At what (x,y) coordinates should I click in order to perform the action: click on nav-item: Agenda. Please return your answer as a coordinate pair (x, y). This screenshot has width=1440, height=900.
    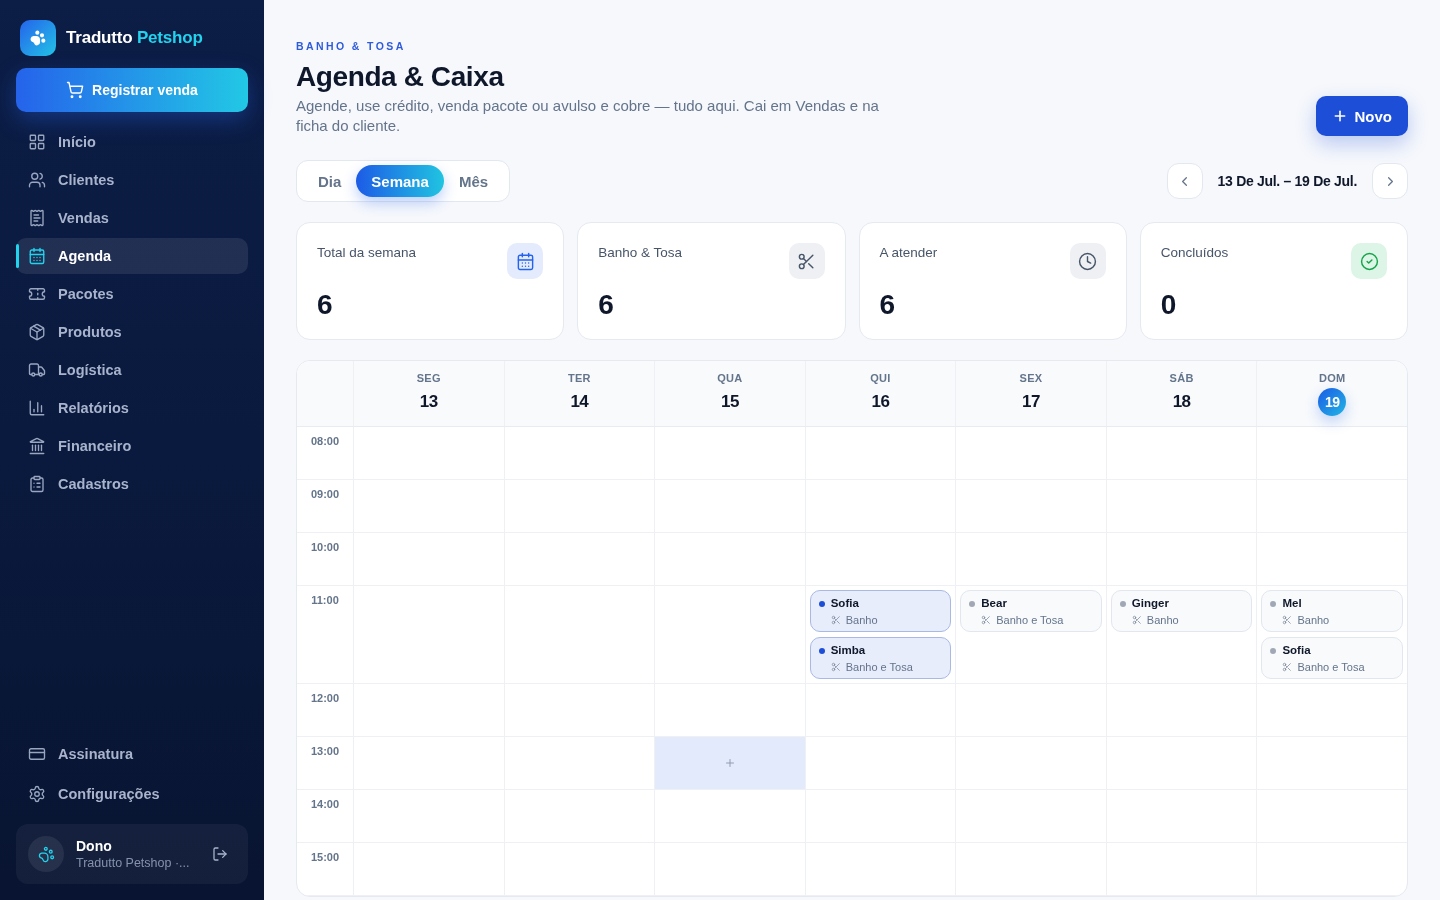
    Looking at the image, I should click on (132, 256).